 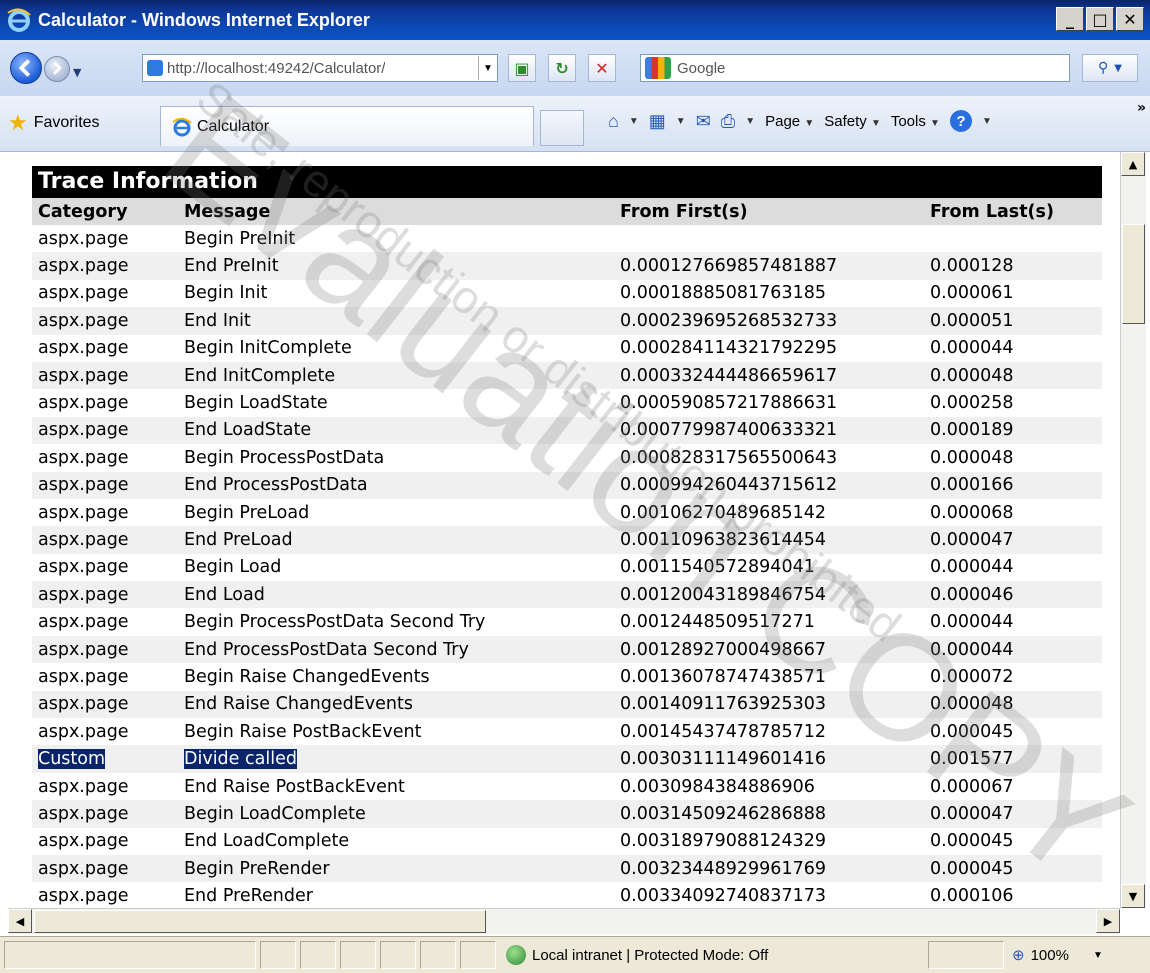 I want to click on scroll-right-button: ▶, so click(x=1108, y=921).